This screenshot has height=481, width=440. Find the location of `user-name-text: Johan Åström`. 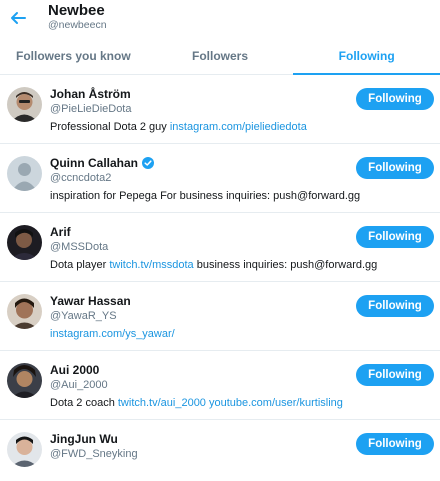

user-name-text: Johan Åström is located at coordinates (90, 94).